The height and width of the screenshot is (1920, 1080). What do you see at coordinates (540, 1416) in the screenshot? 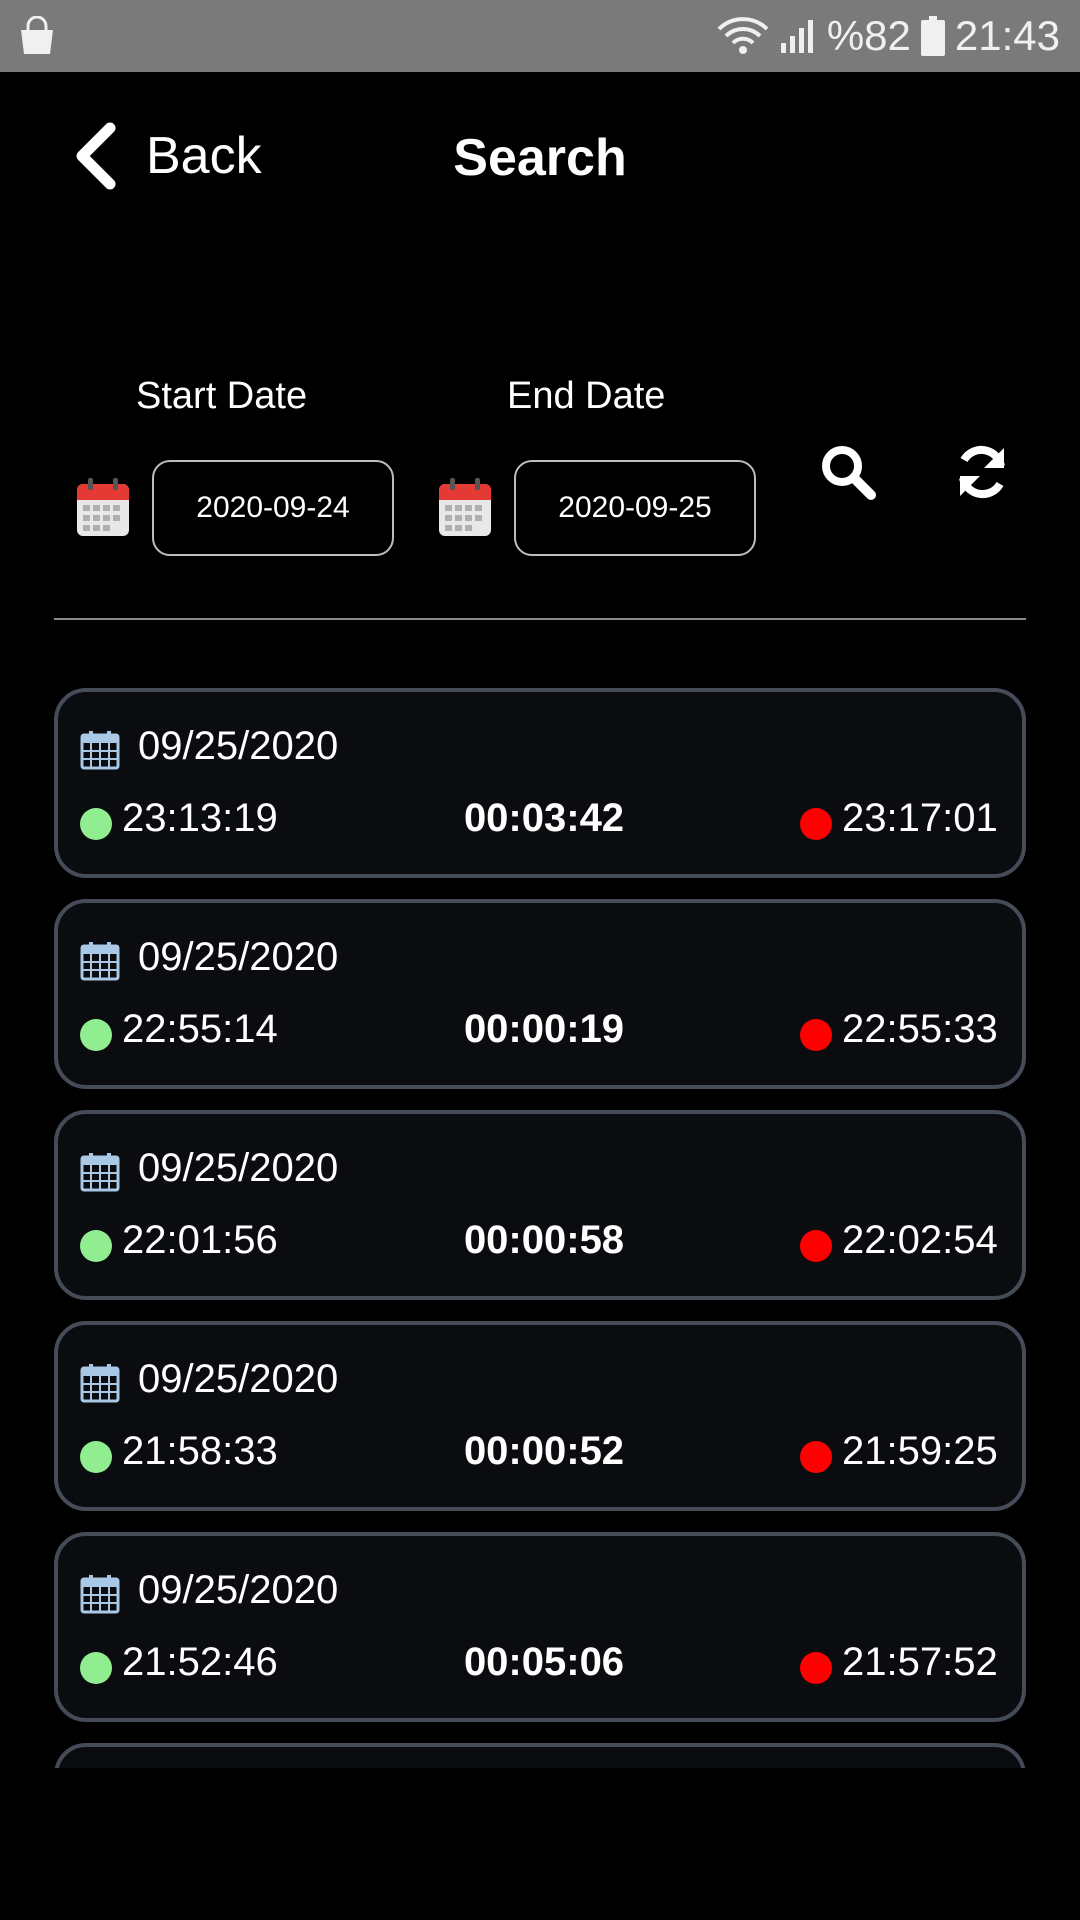
I see `record-card: 09/25/2020 21:58:33 00:00:52 21:59:25` at bounding box center [540, 1416].